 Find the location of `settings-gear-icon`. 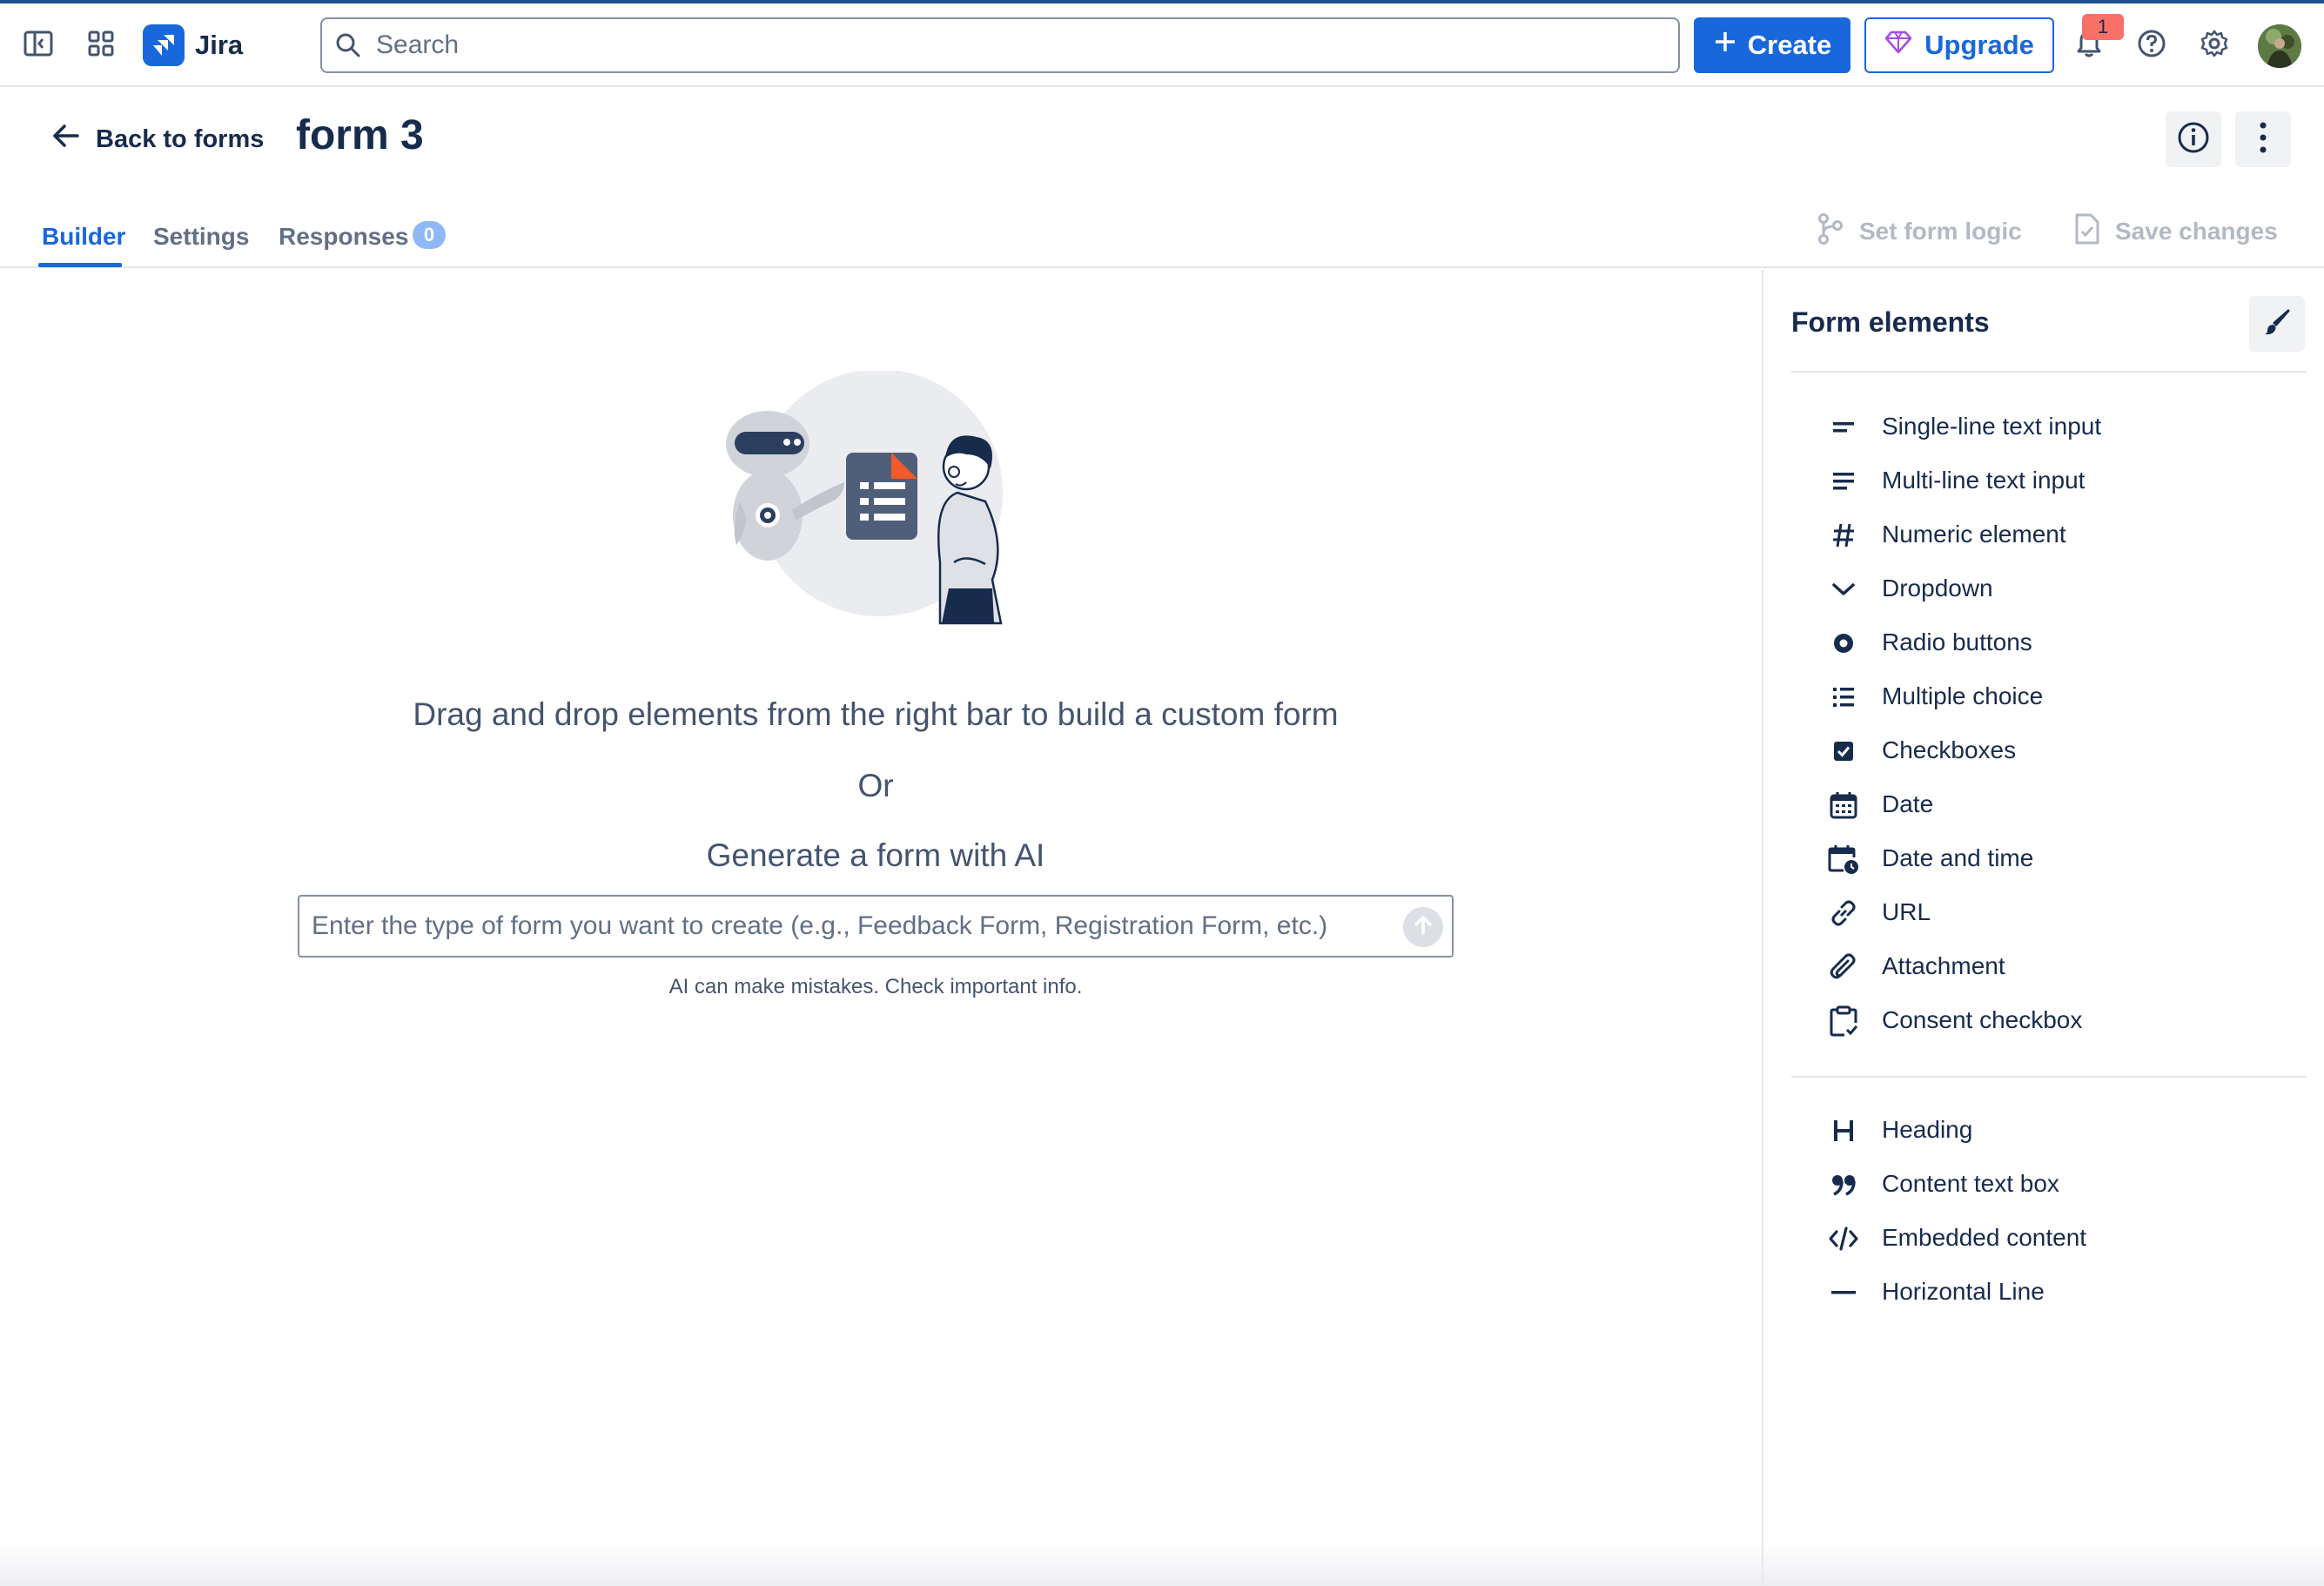

settings-gear-icon is located at coordinates (2214, 43).